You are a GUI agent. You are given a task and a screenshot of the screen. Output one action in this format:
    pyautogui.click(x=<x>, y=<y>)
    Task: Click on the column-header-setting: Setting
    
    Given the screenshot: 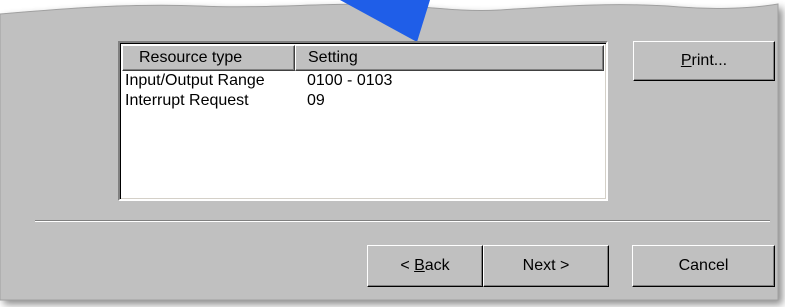 What is the action you would take?
    pyautogui.click(x=449, y=58)
    